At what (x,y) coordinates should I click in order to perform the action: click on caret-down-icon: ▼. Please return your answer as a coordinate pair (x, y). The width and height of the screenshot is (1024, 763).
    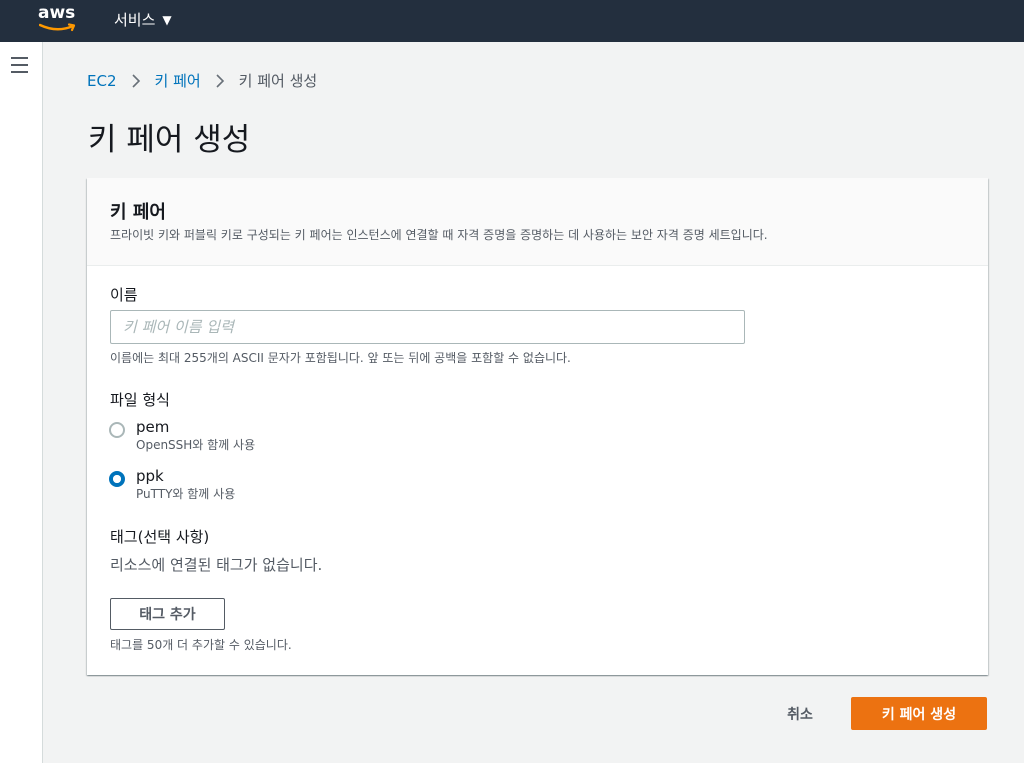
    Looking at the image, I should click on (167, 19).